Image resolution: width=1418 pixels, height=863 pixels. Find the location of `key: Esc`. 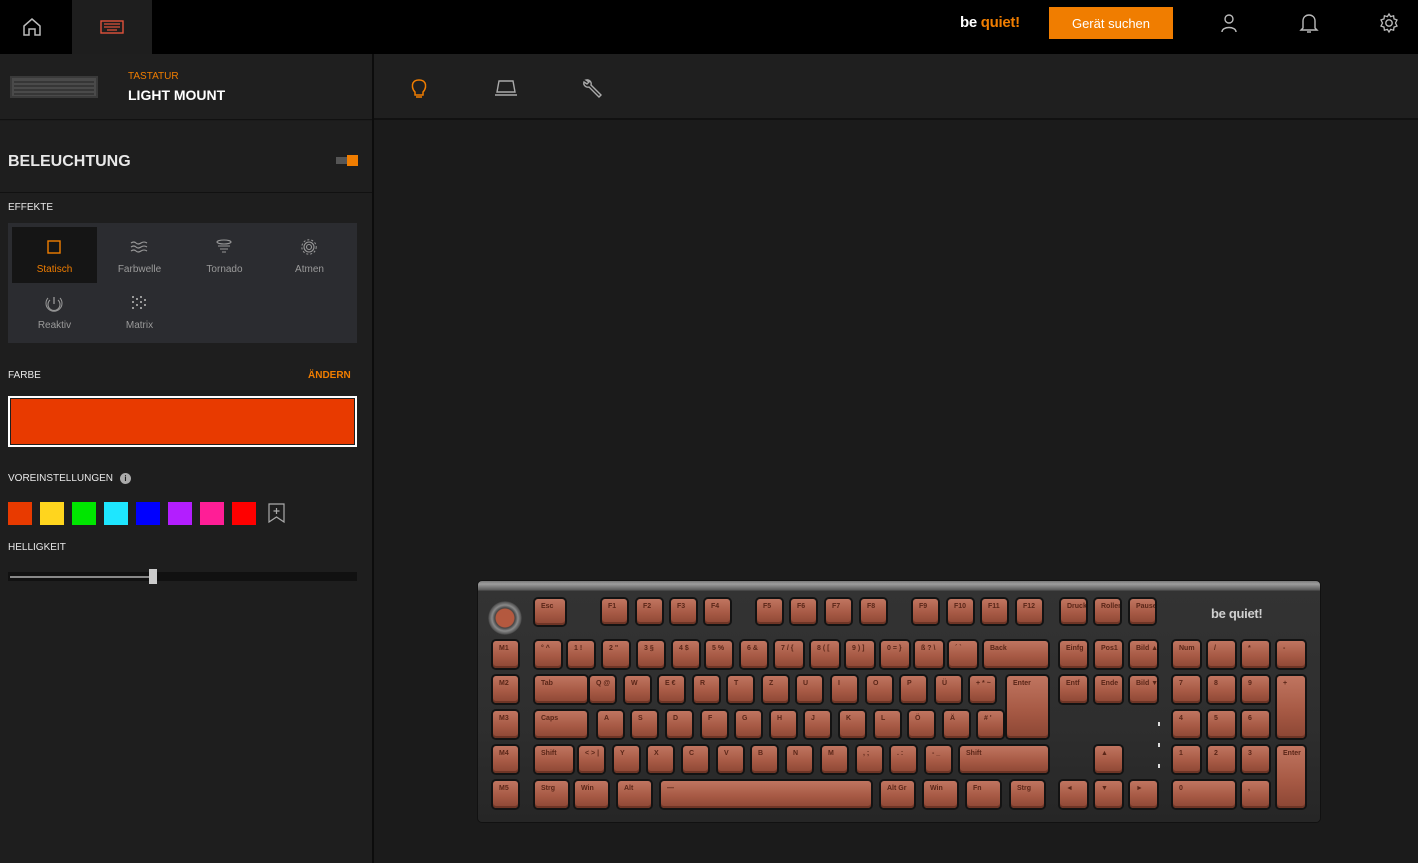

key: Esc is located at coordinates (550, 612).